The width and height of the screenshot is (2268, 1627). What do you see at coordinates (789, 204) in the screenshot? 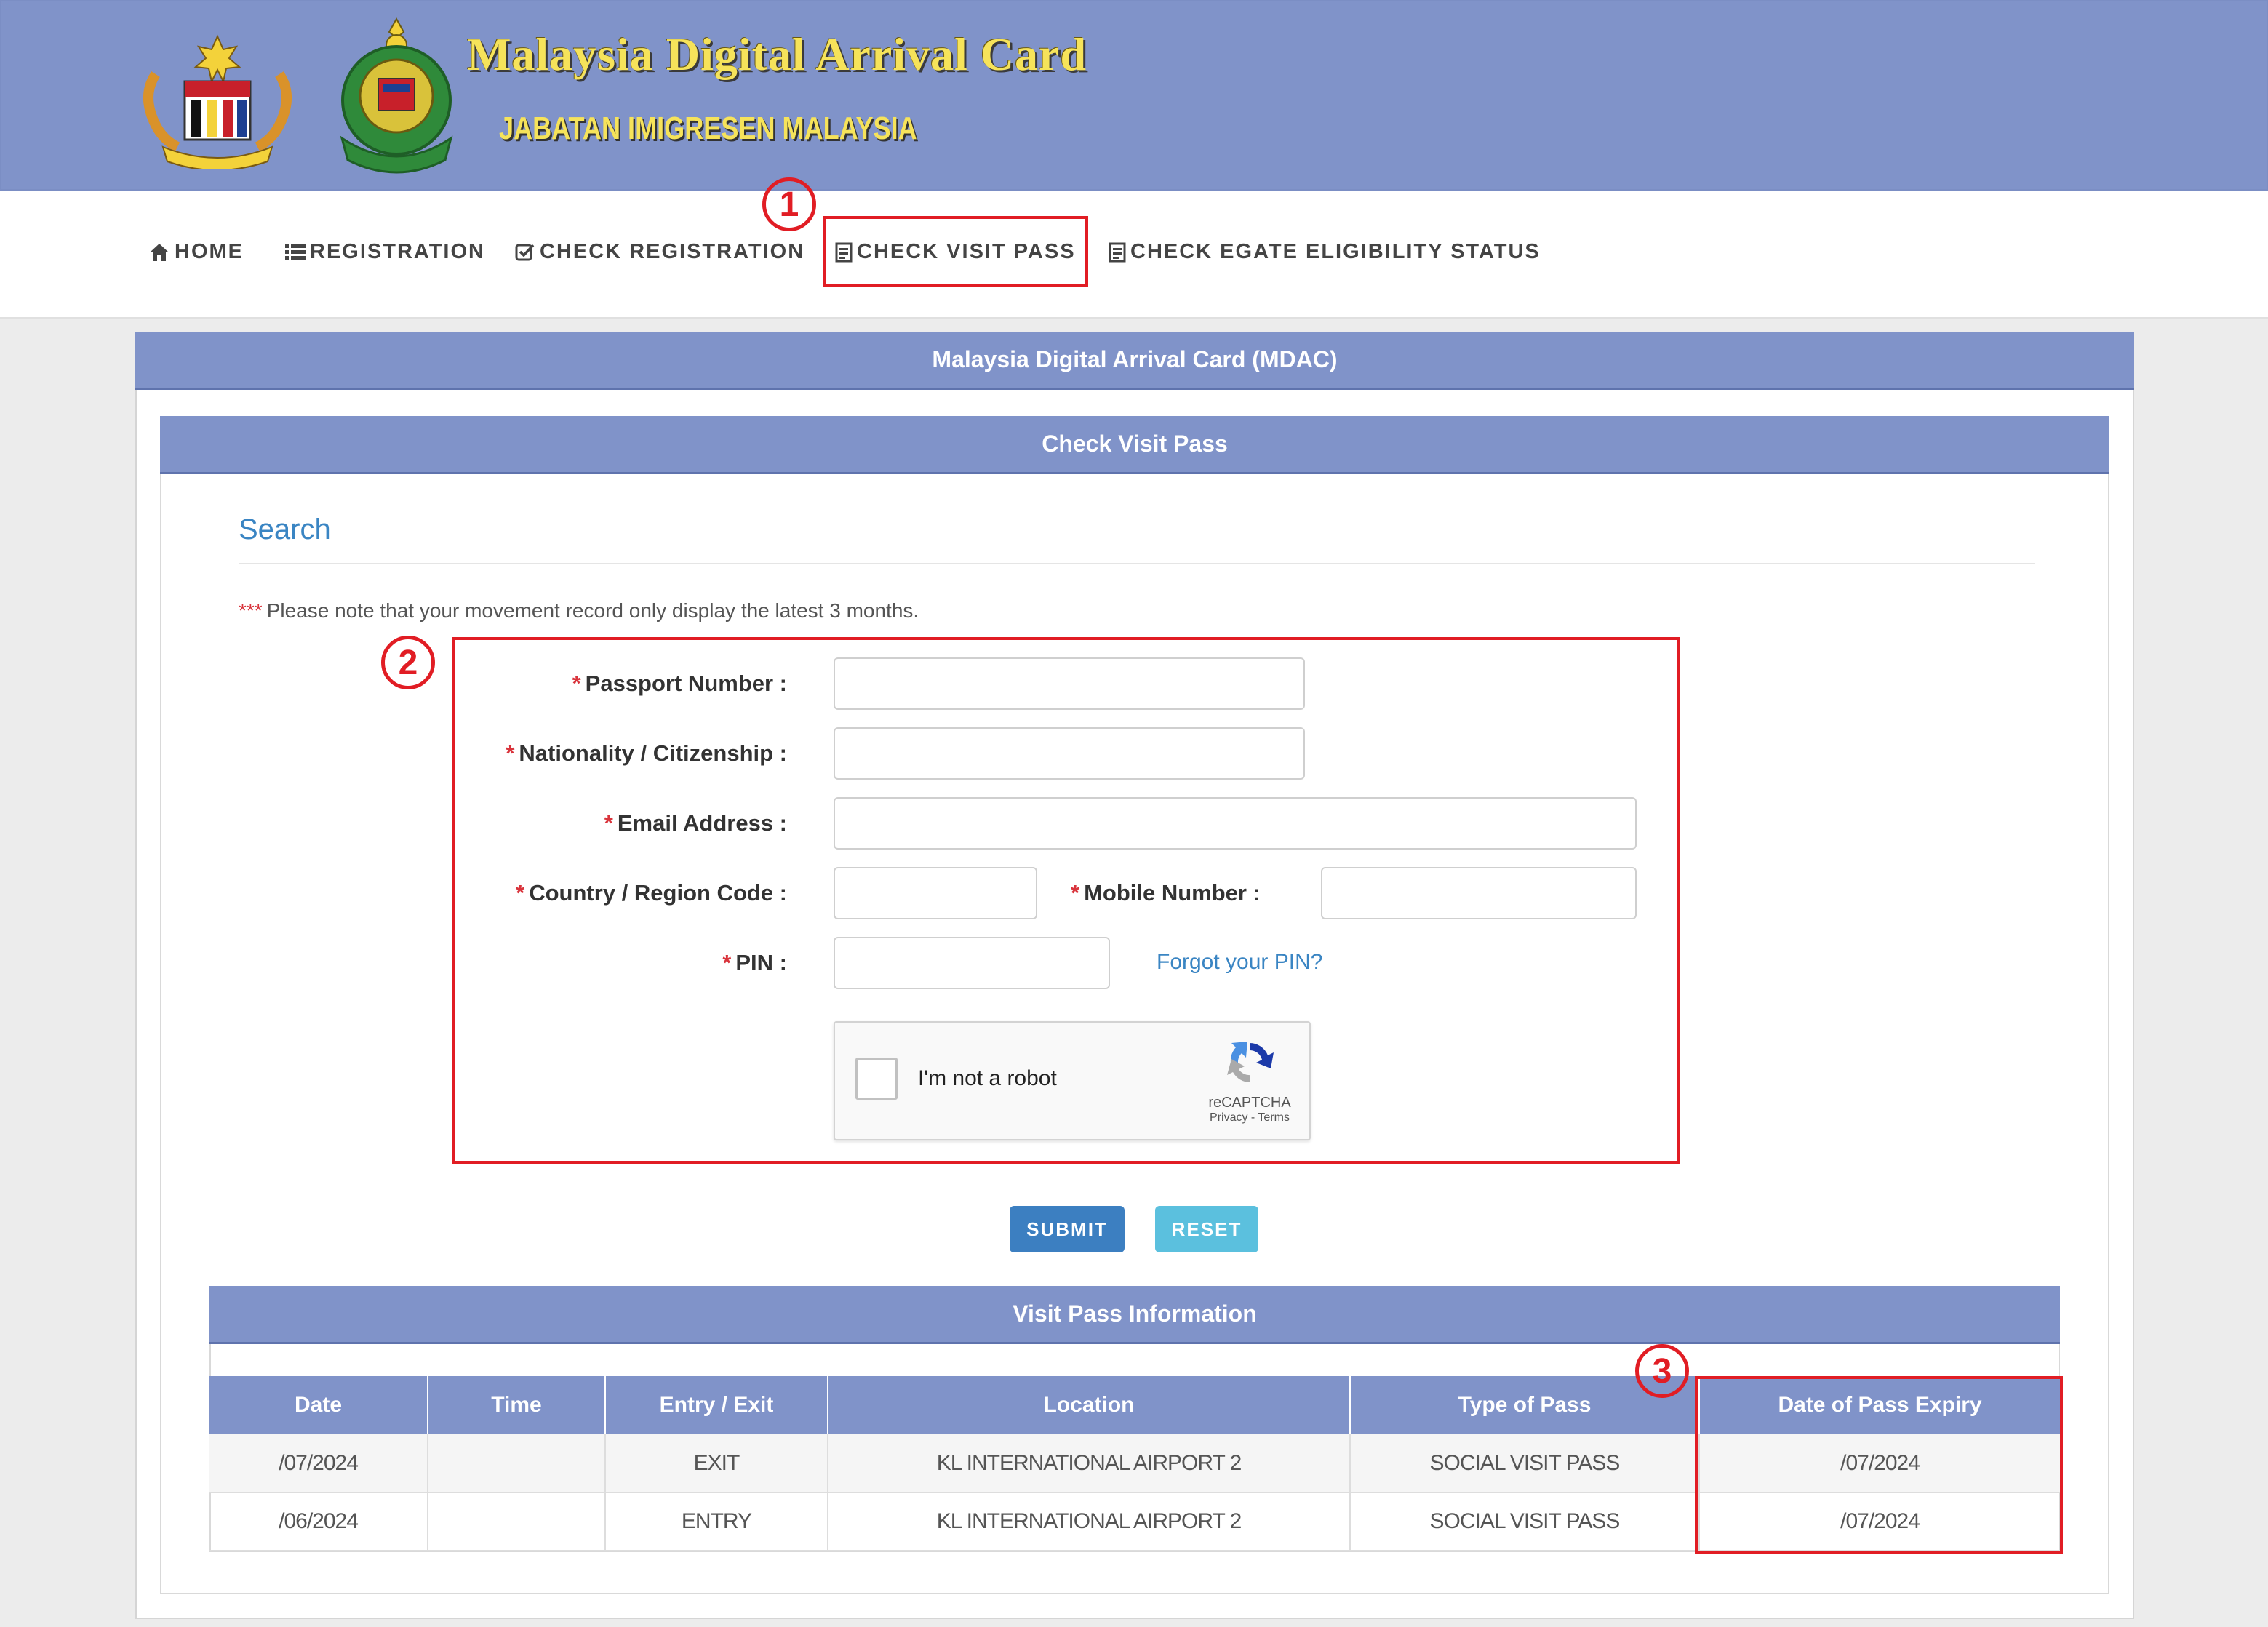
I see `annotation-marker-1: 1` at bounding box center [789, 204].